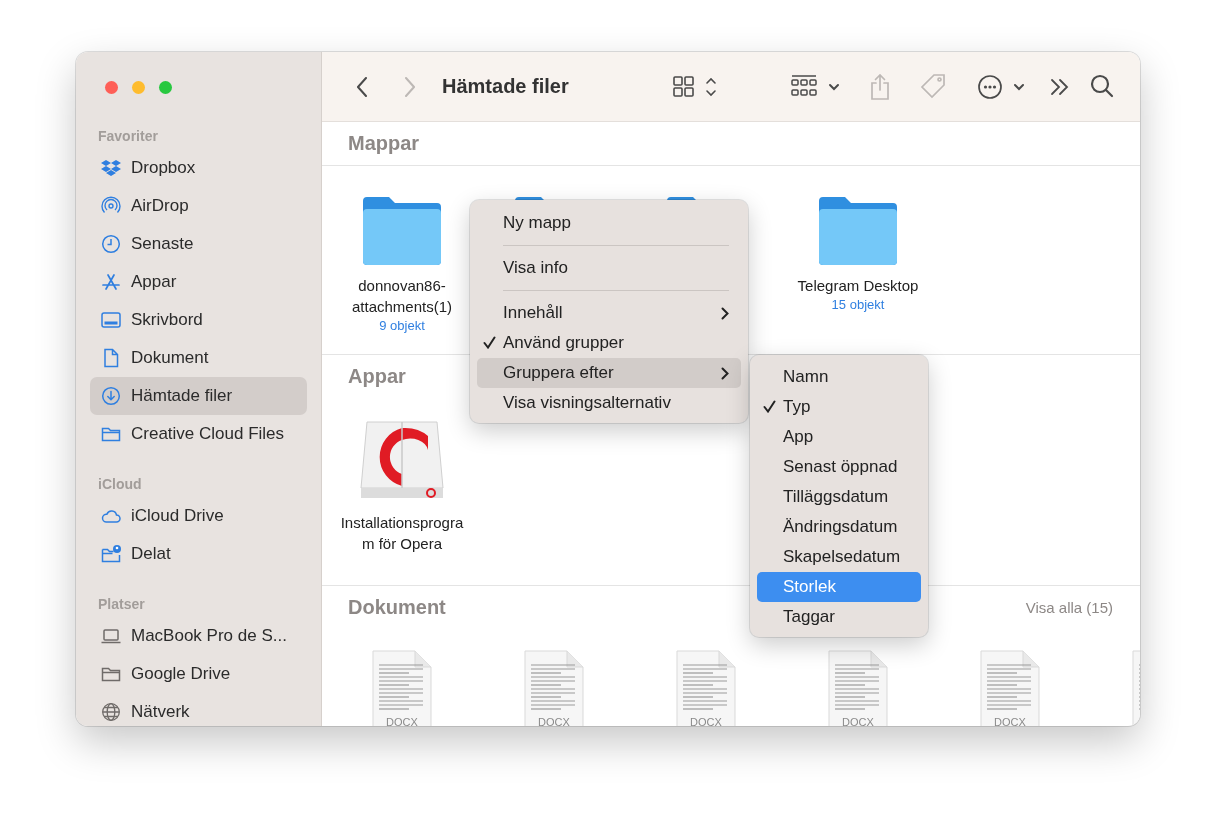 This screenshot has width=1216, height=827. Describe the element at coordinates (163, 168) in the screenshot. I see `sidebar-label: Dropbox` at that location.